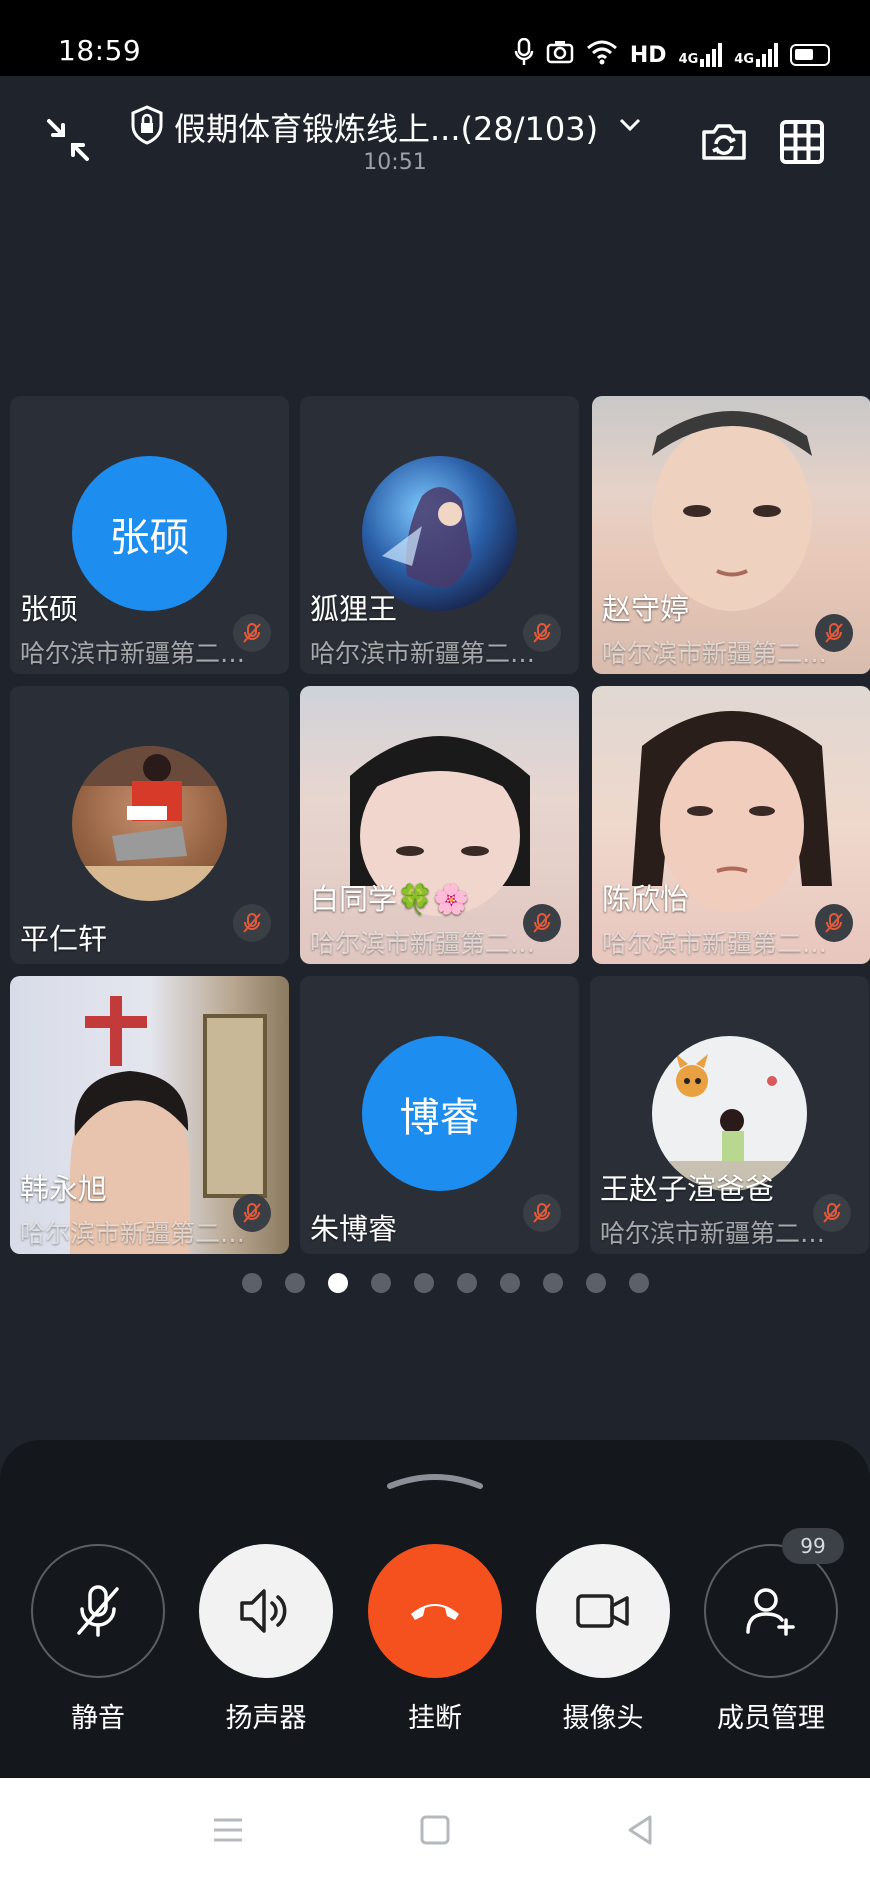 The image size is (870, 1884). I want to click on participant-name: 陈欣怡, so click(646, 899).